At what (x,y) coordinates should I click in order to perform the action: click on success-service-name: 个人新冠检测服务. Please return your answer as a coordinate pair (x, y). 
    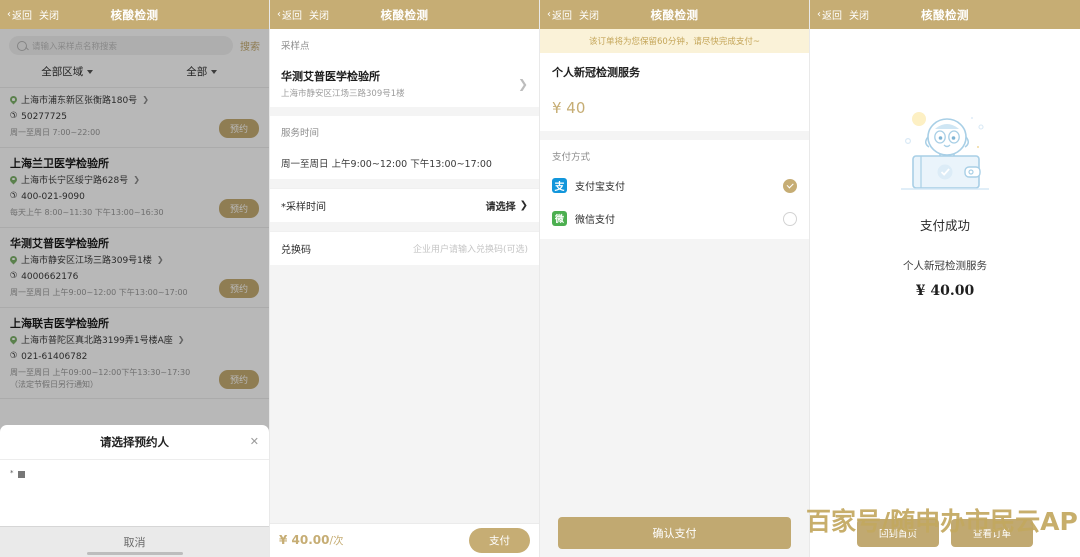
    Looking at the image, I should click on (945, 266).